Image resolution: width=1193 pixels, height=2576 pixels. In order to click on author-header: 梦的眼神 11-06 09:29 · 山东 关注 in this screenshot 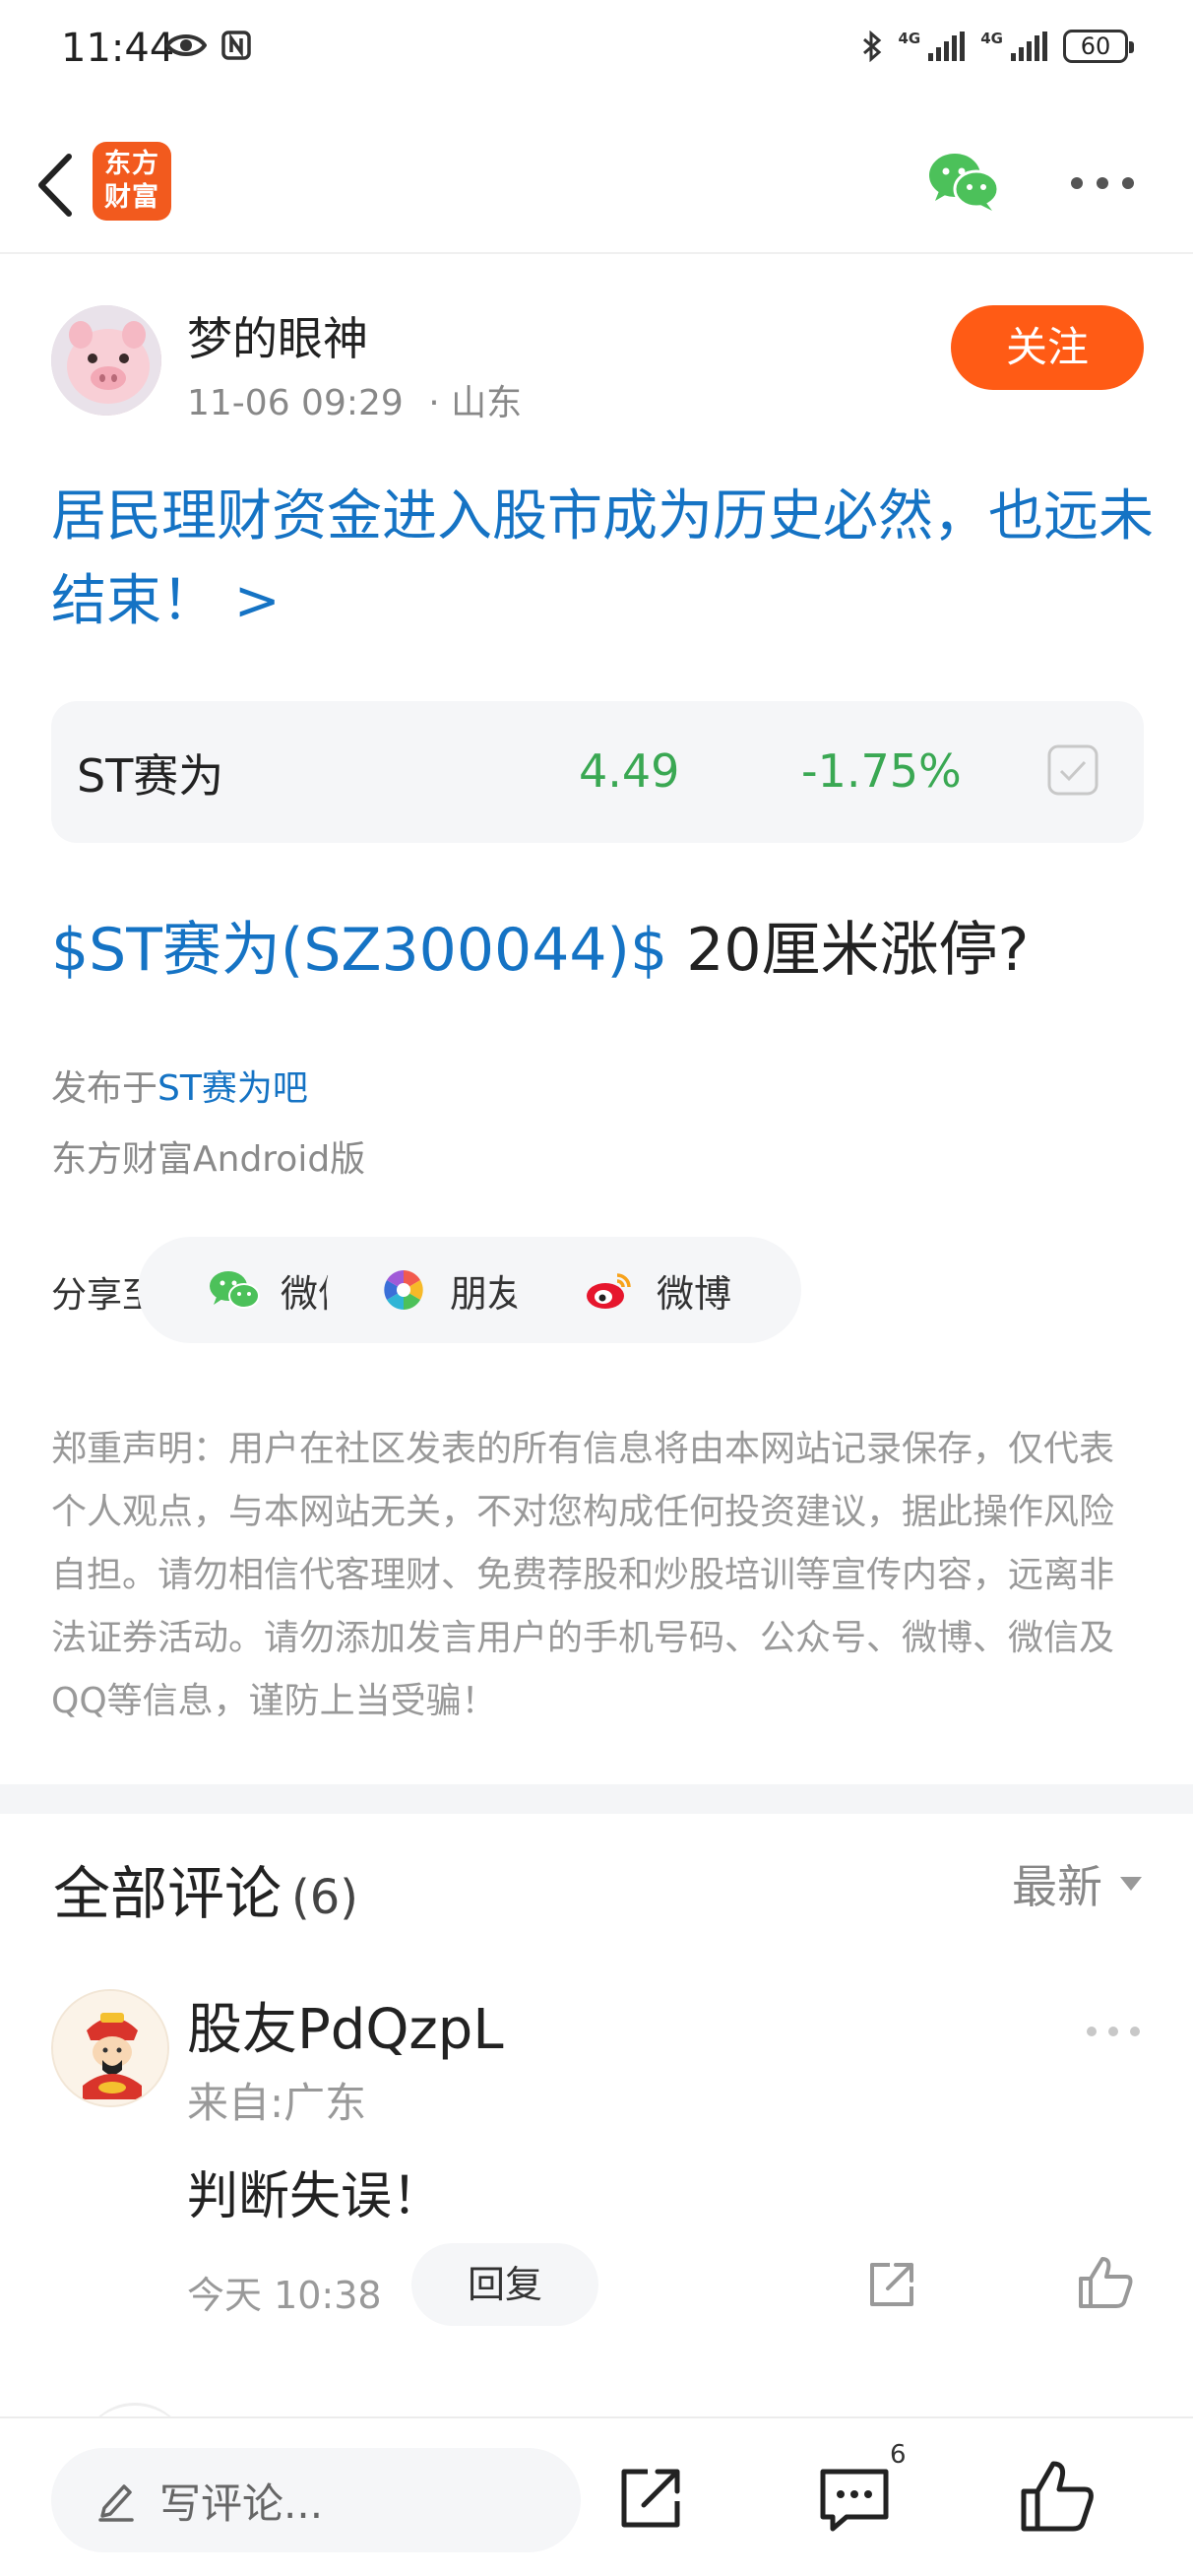, I will do `click(596, 364)`.